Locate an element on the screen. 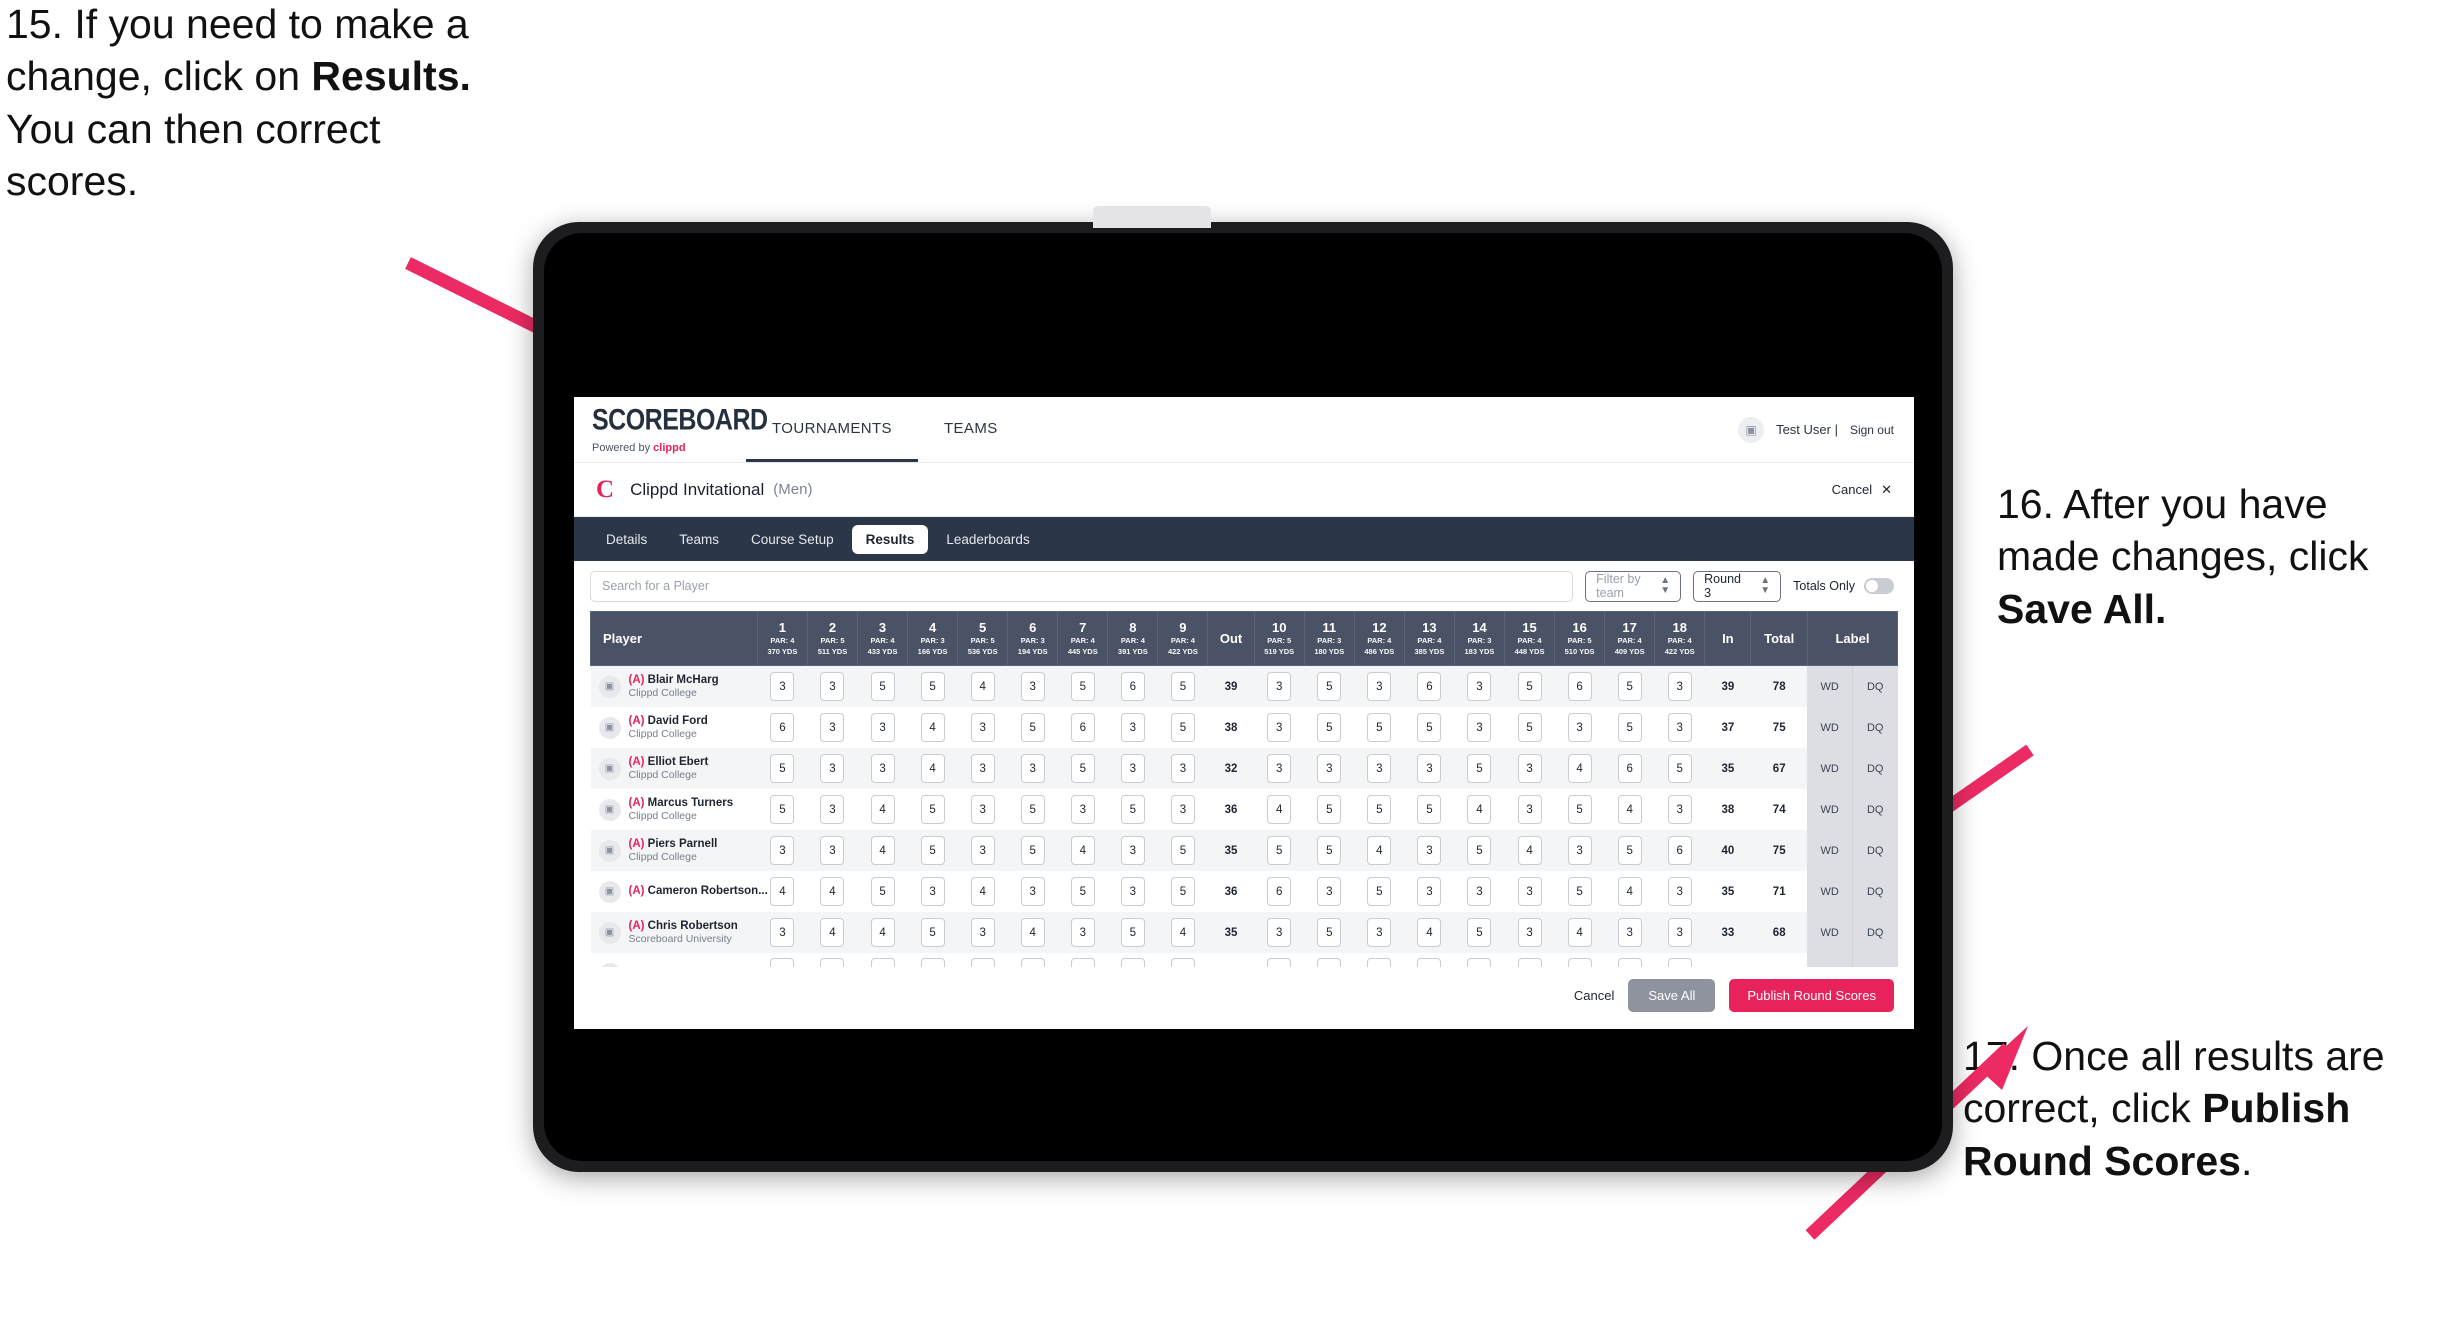 This screenshot has width=2464, height=1326. score-cell-hole-8: 6 is located at coordinates (1133, 687).